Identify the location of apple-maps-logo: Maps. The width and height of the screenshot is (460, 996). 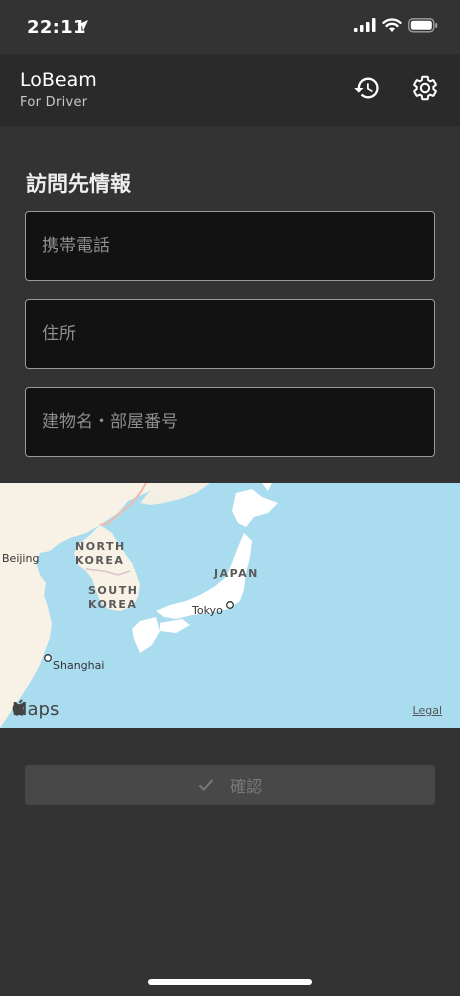
(35, 709).